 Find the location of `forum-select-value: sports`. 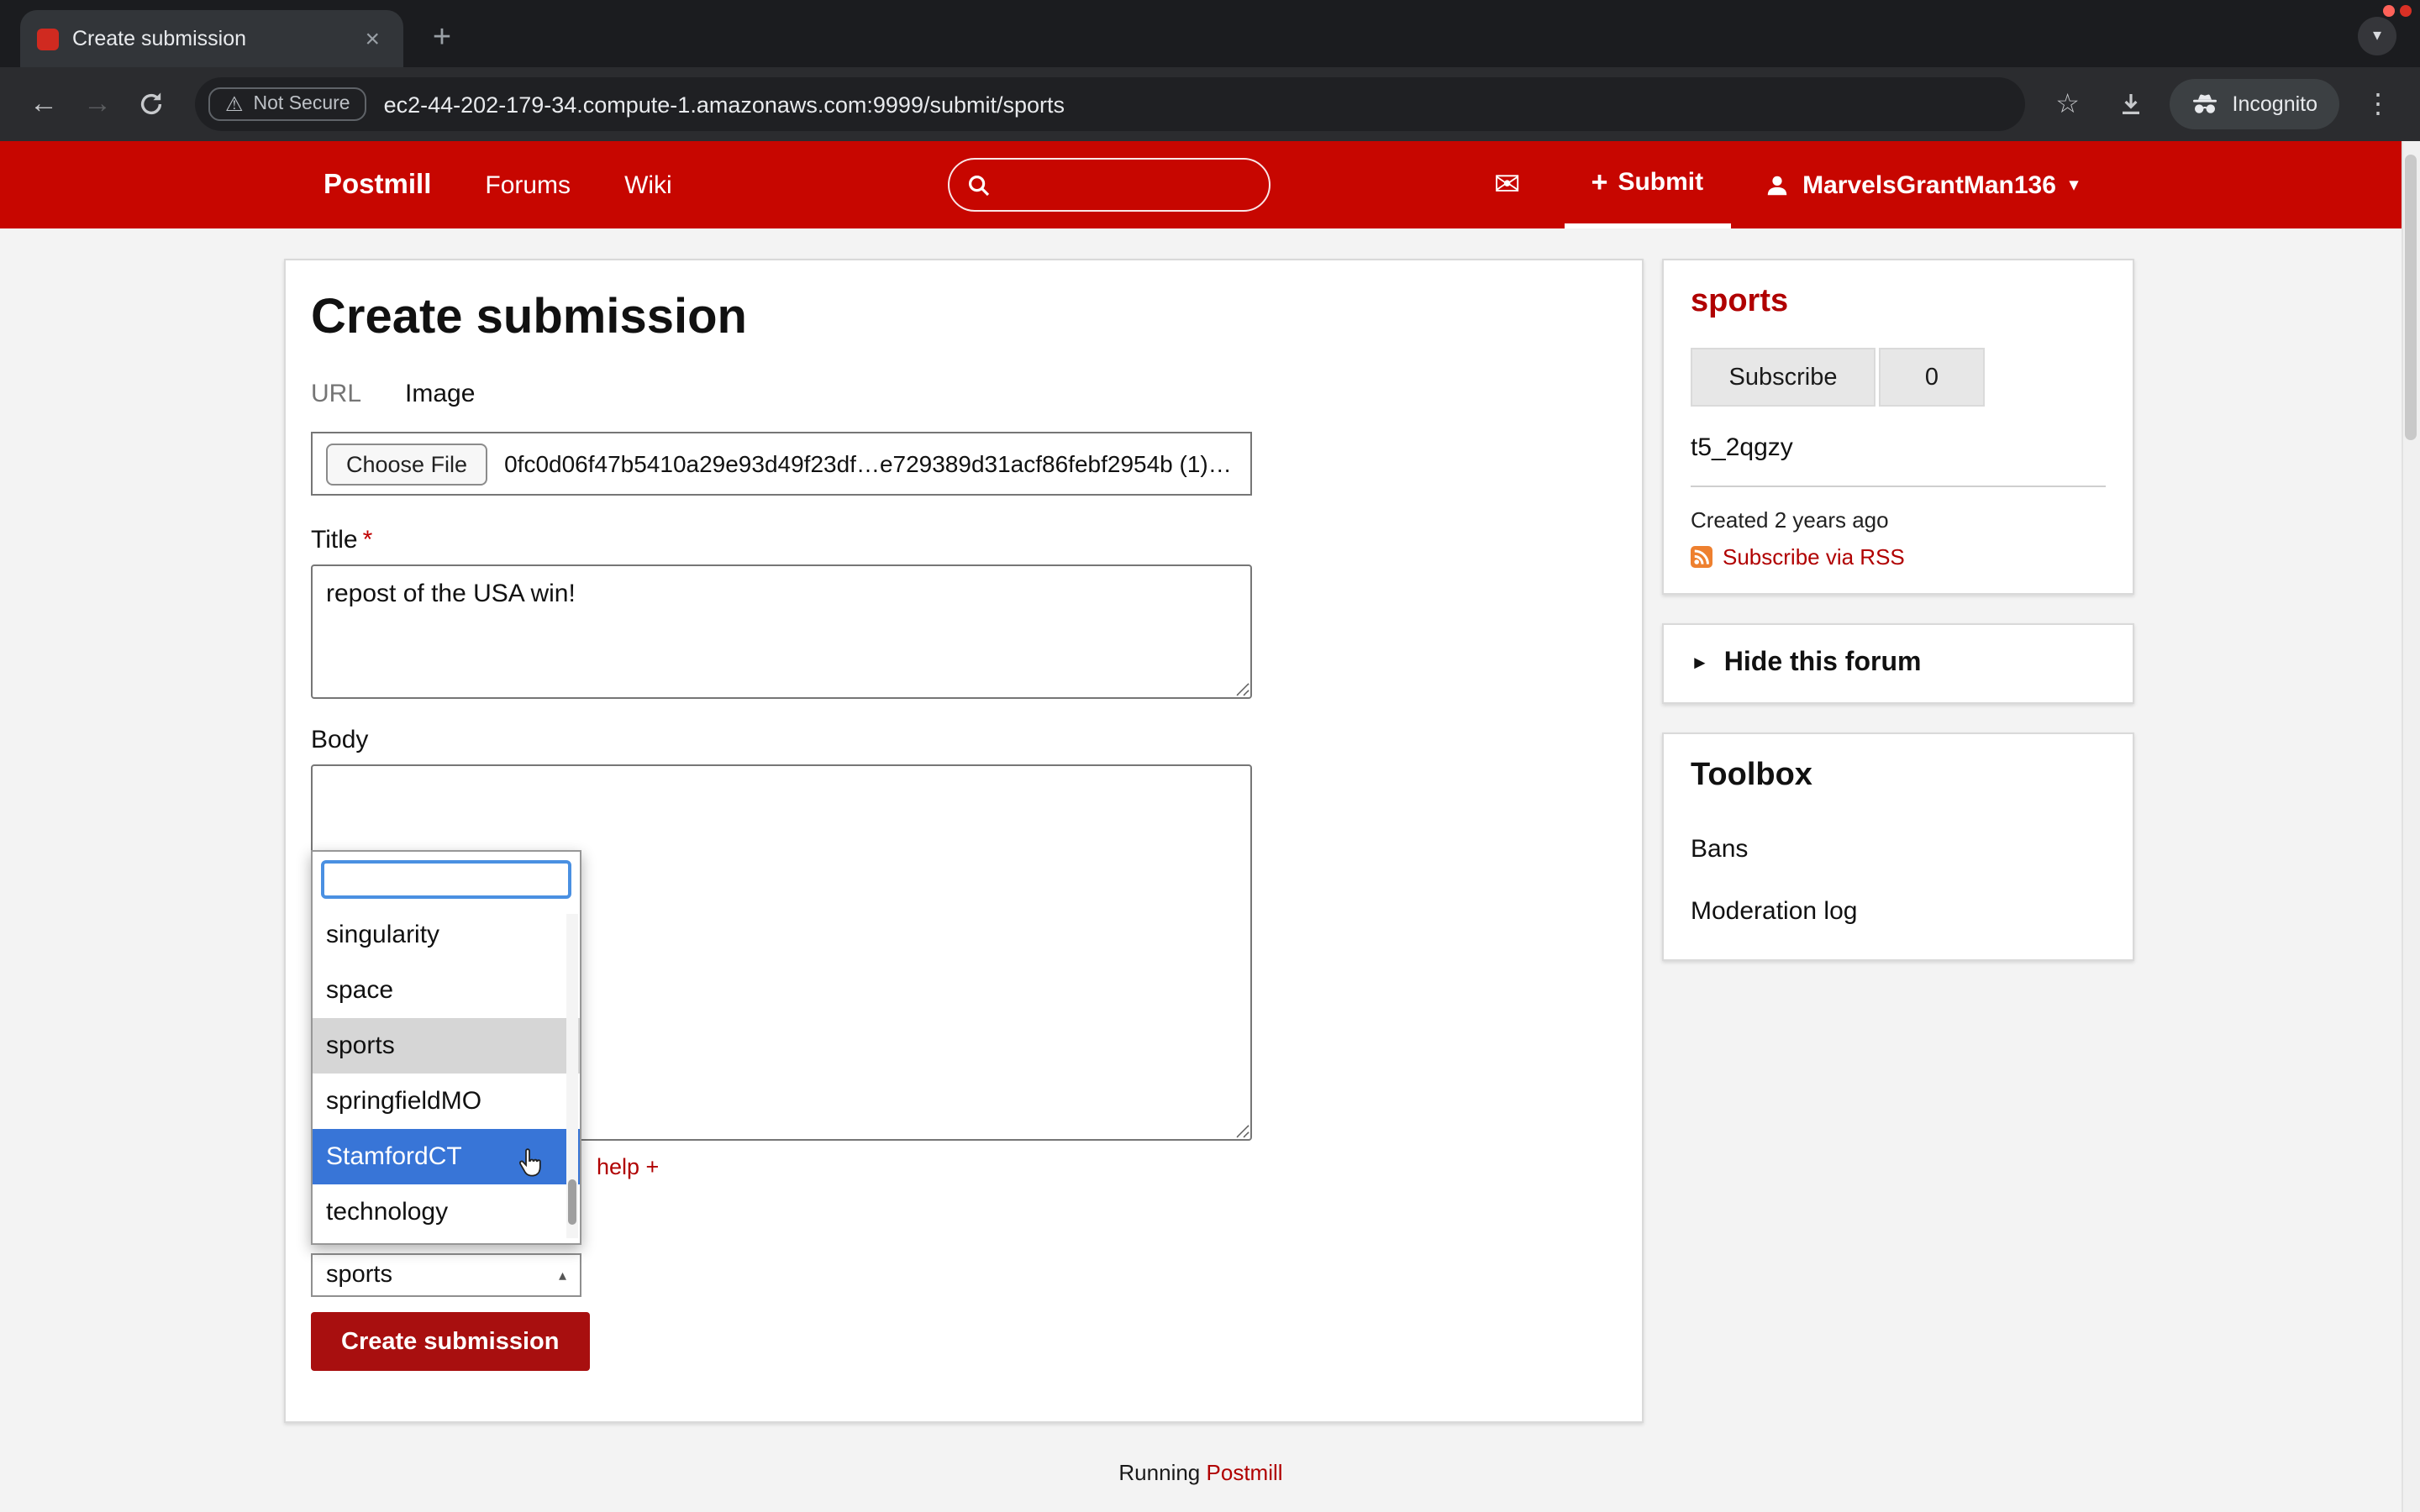

forum-select-value: sports is located at coordinates (359, 1275).